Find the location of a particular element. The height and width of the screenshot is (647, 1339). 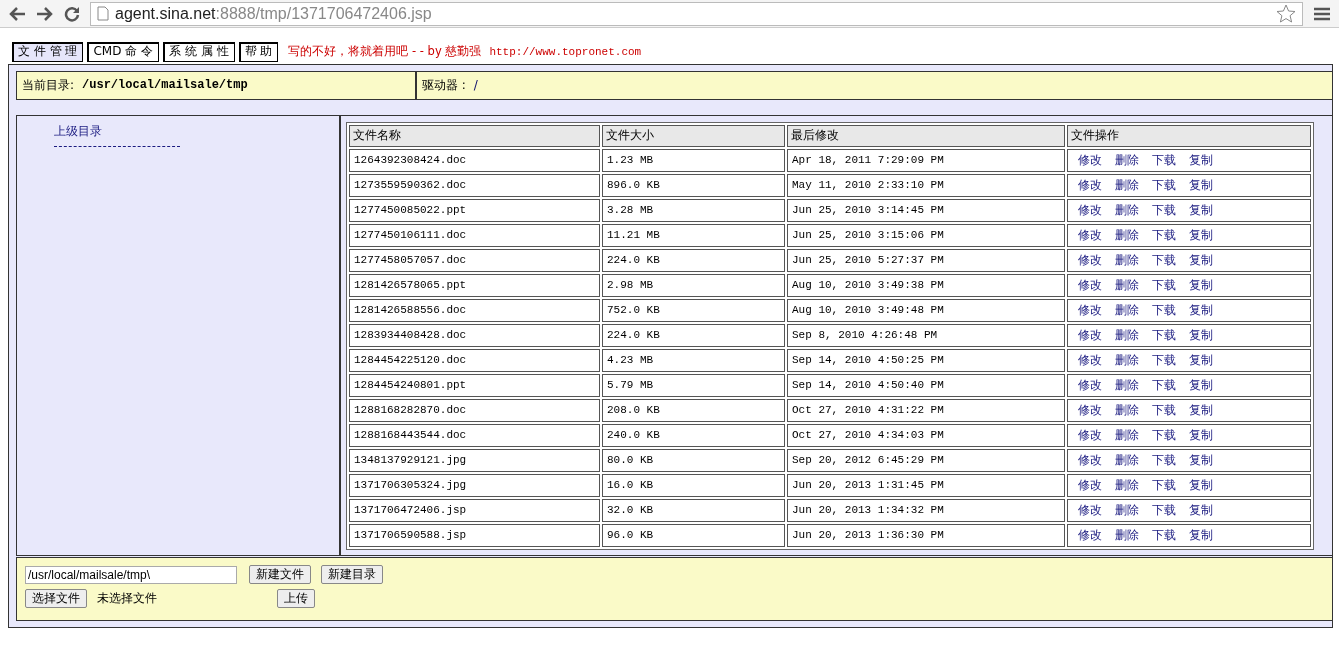

modified-date-cell: Sep 14, 2010 4:50:40 PM is located at coordinates (926, 385).